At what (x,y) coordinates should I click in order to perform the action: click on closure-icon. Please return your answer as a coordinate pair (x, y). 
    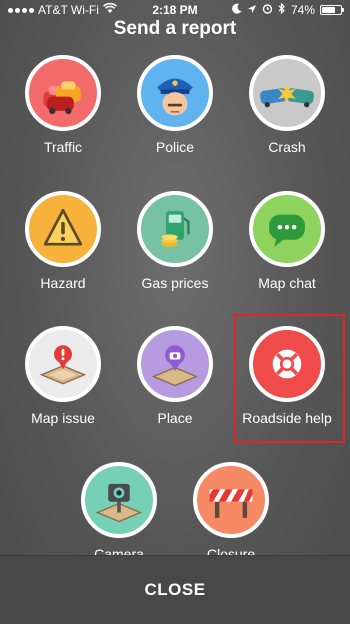
    Looking at the image, I should click on (231, 503).